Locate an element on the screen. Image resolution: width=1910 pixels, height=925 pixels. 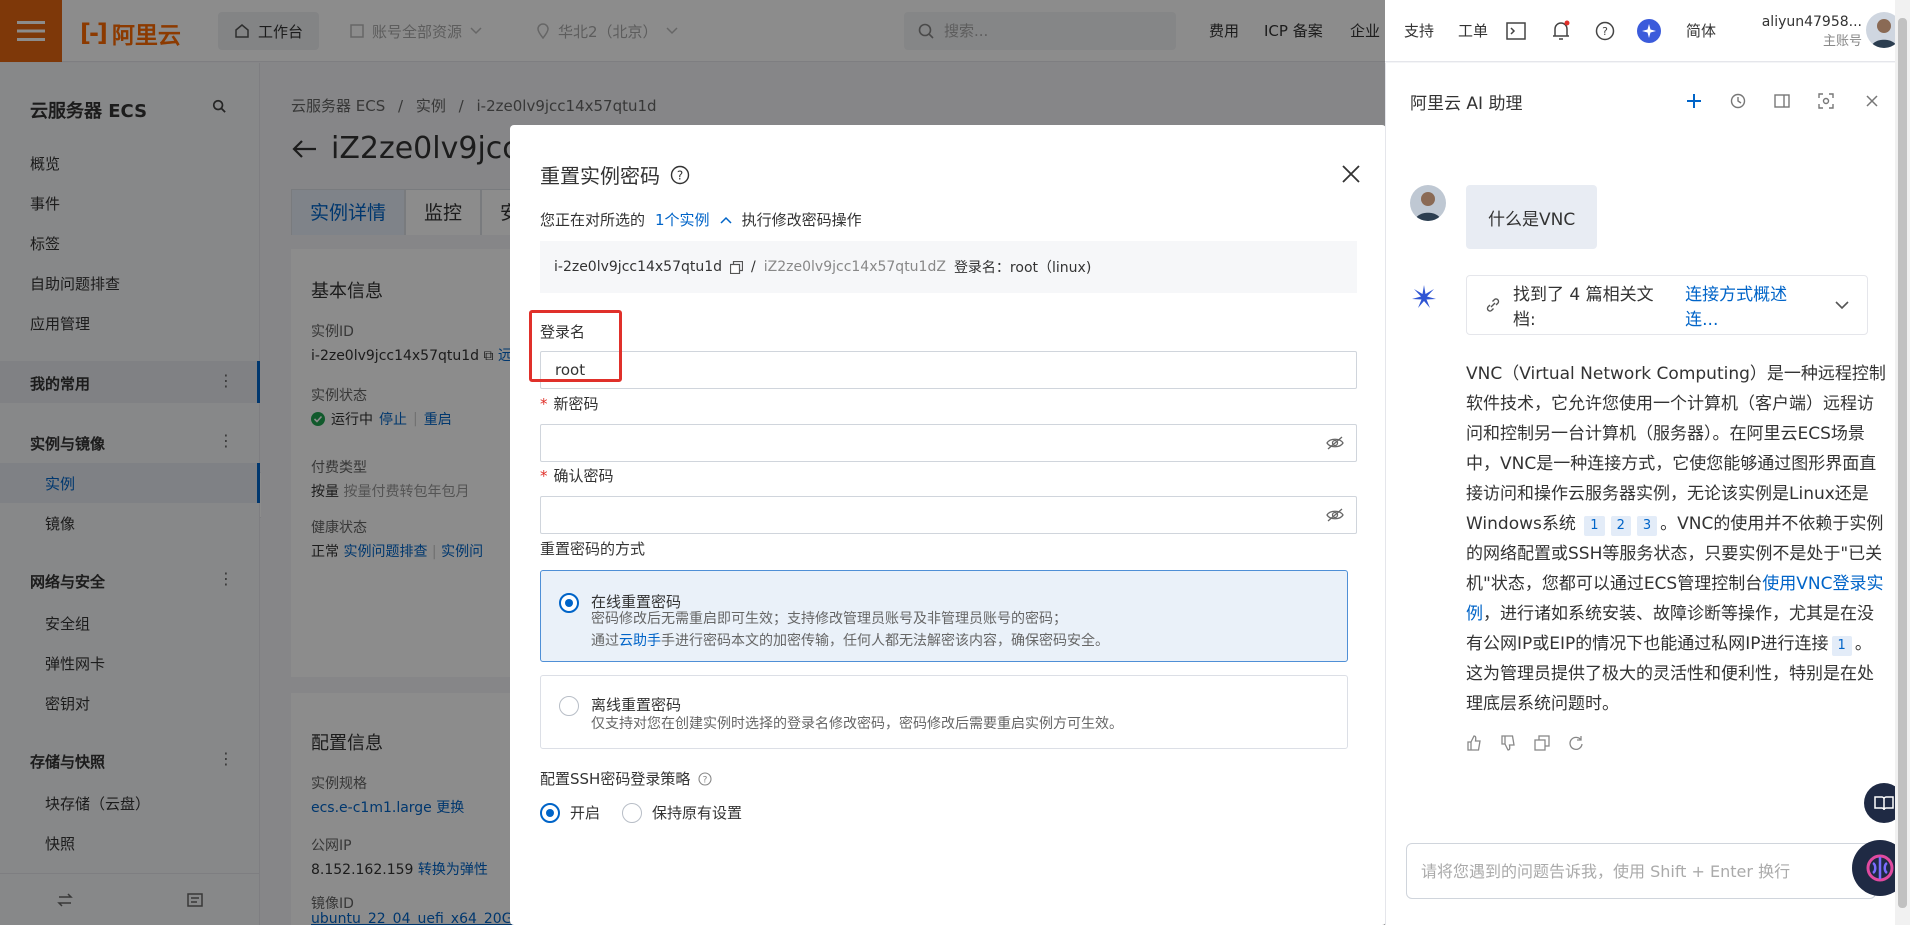
history-icon is located at coordinates (1738, 101).